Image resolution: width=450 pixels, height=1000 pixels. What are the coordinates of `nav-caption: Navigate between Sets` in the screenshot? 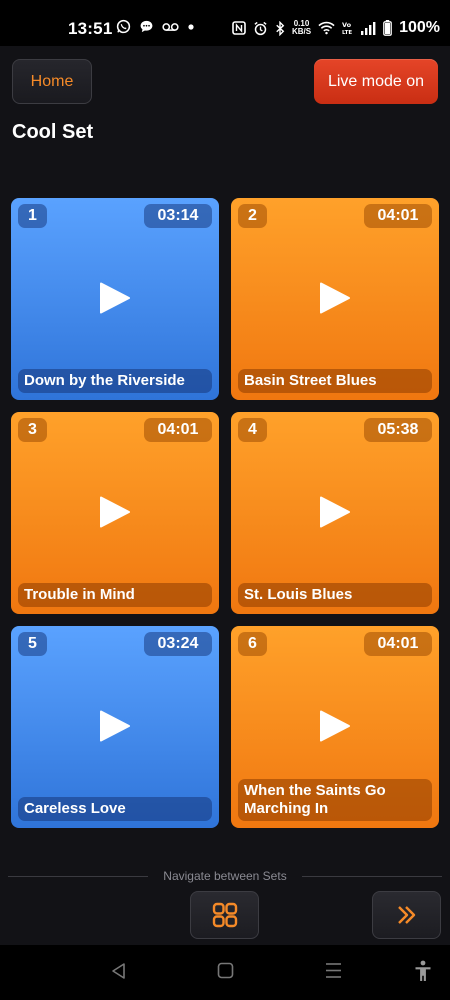 It's located at (225, 876).